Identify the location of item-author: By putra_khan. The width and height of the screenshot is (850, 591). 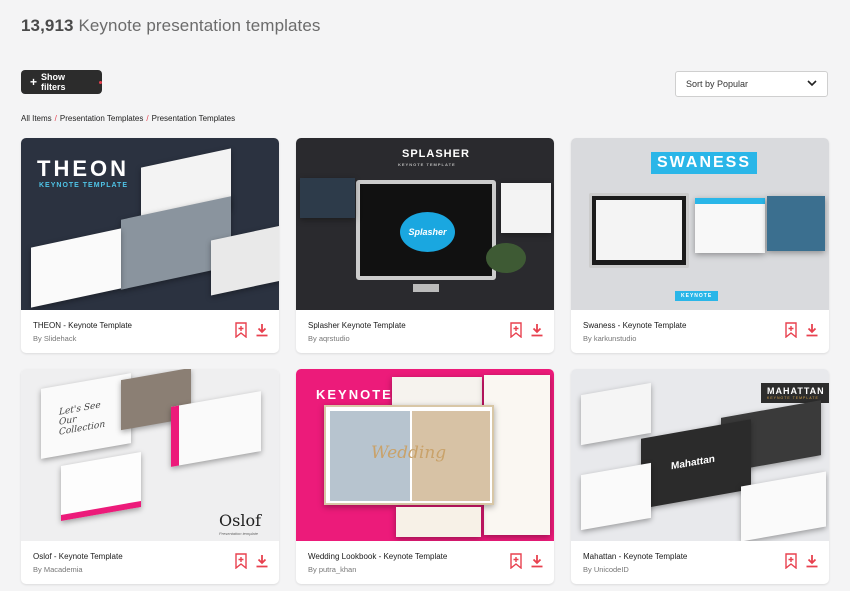
(332, 569).